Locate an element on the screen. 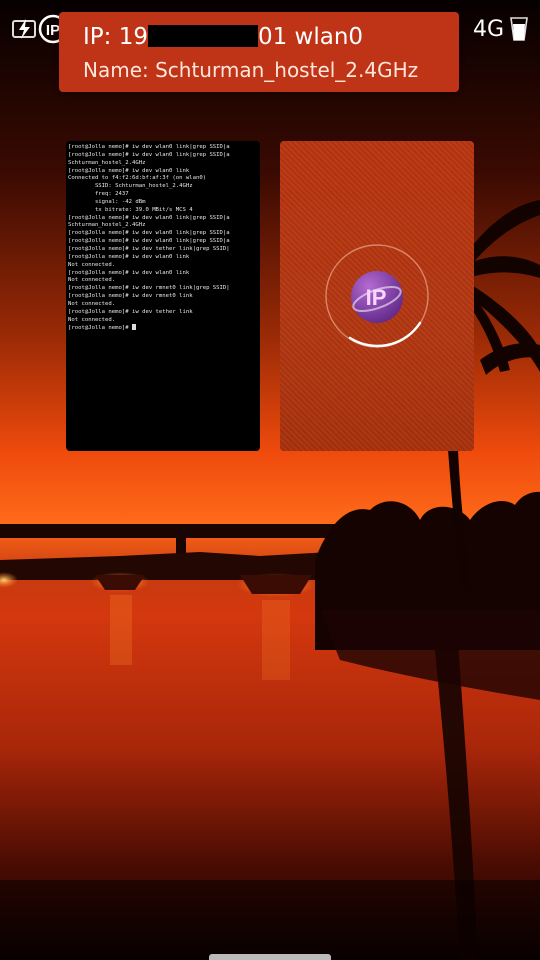 The width and height of the screenshot is (540, 960). ip-app-icon-label: IP is located at coordinates (376, 297).